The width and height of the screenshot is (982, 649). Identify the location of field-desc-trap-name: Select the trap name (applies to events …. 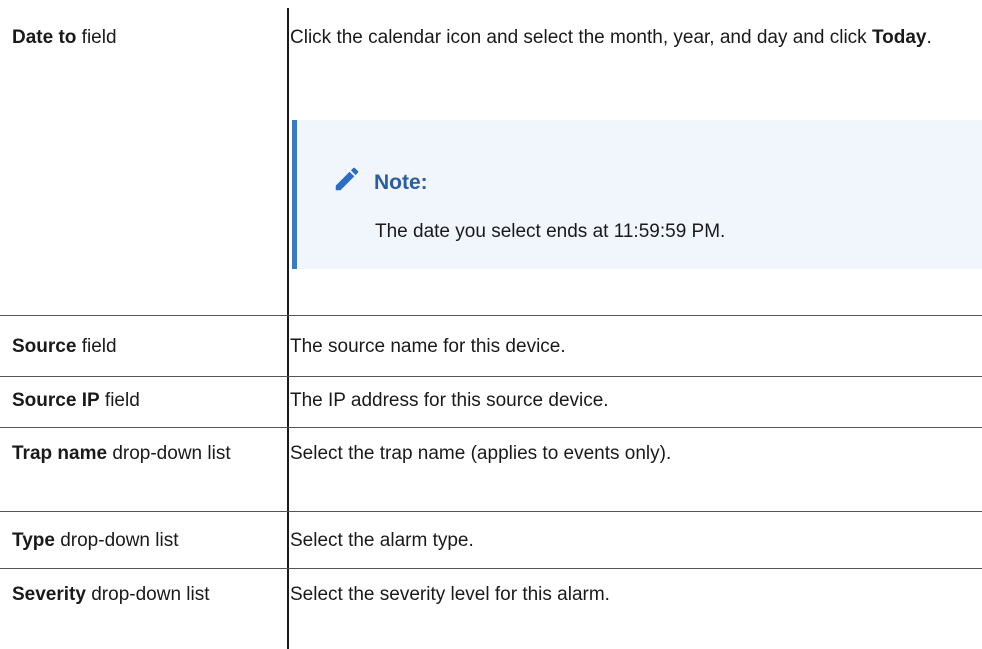
(481, 453).